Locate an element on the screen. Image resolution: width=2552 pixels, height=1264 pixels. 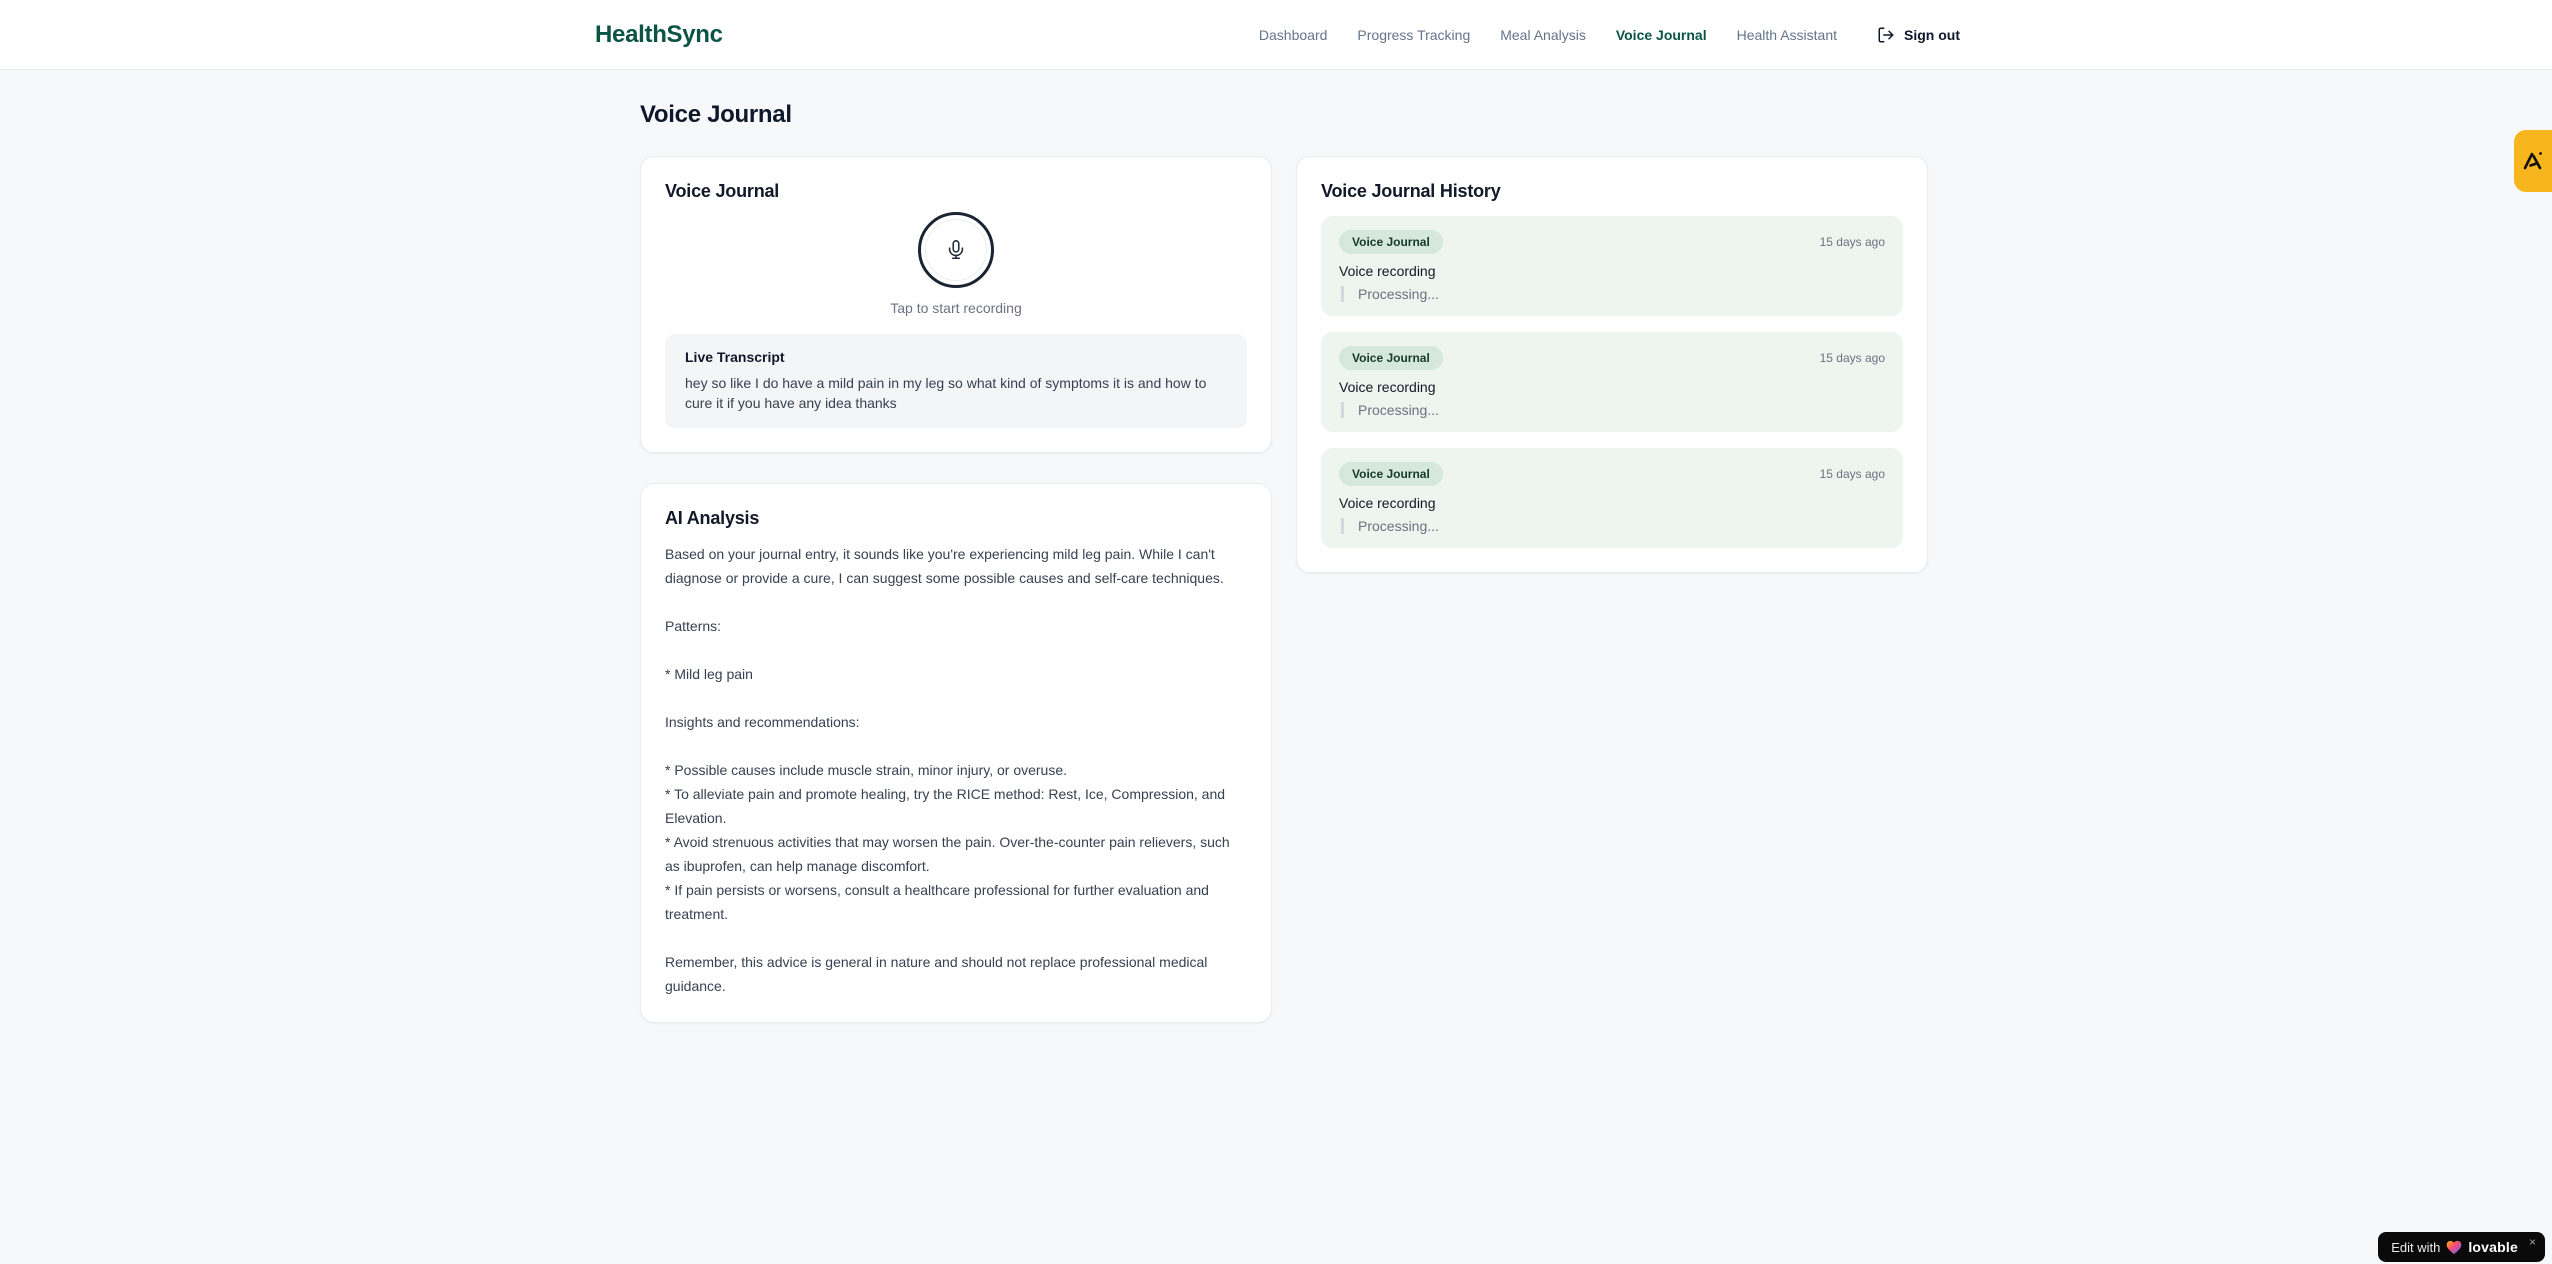
lovable-label: lovable is located at coordinates (2493, 1247).